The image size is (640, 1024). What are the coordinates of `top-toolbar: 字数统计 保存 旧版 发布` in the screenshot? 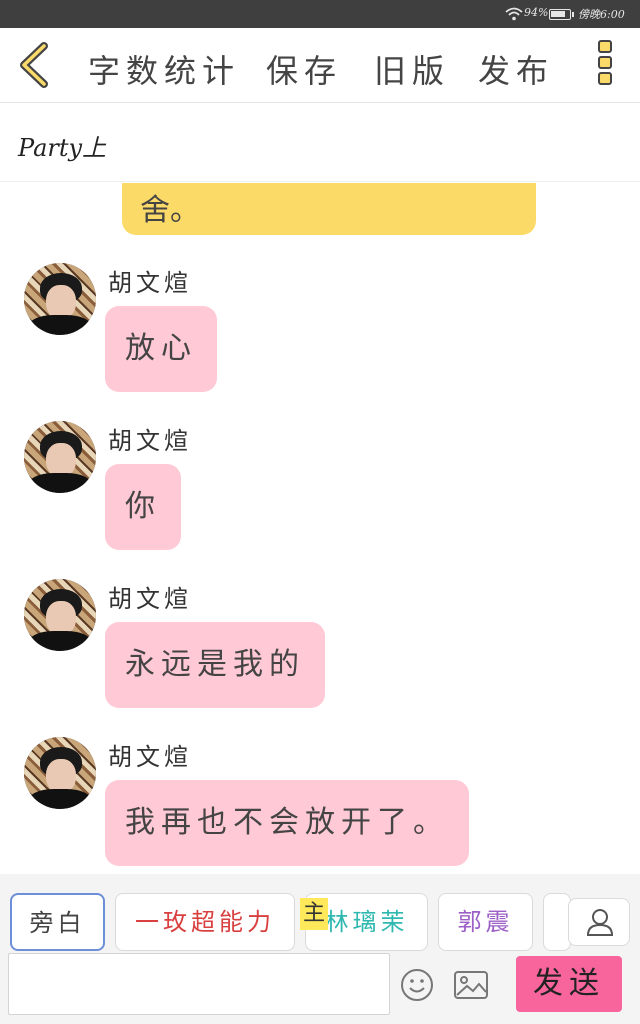 It's located at (320, 65).